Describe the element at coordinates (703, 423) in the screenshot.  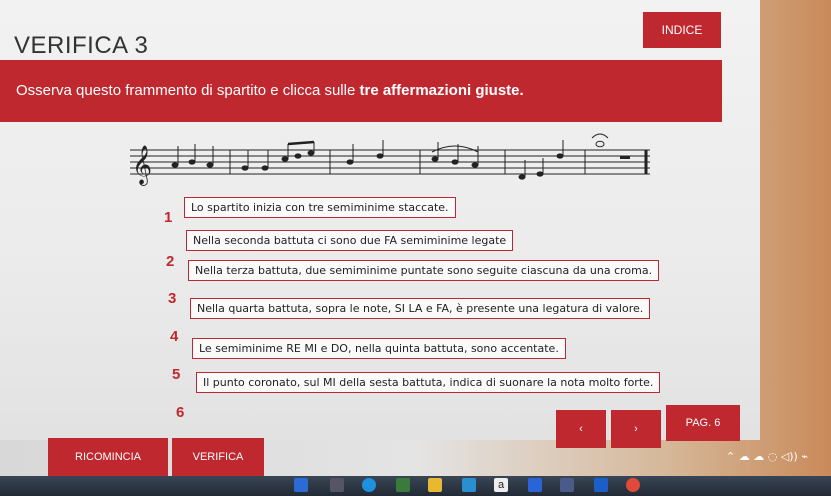
I see `page-indicator: PAG. 6` at that location.